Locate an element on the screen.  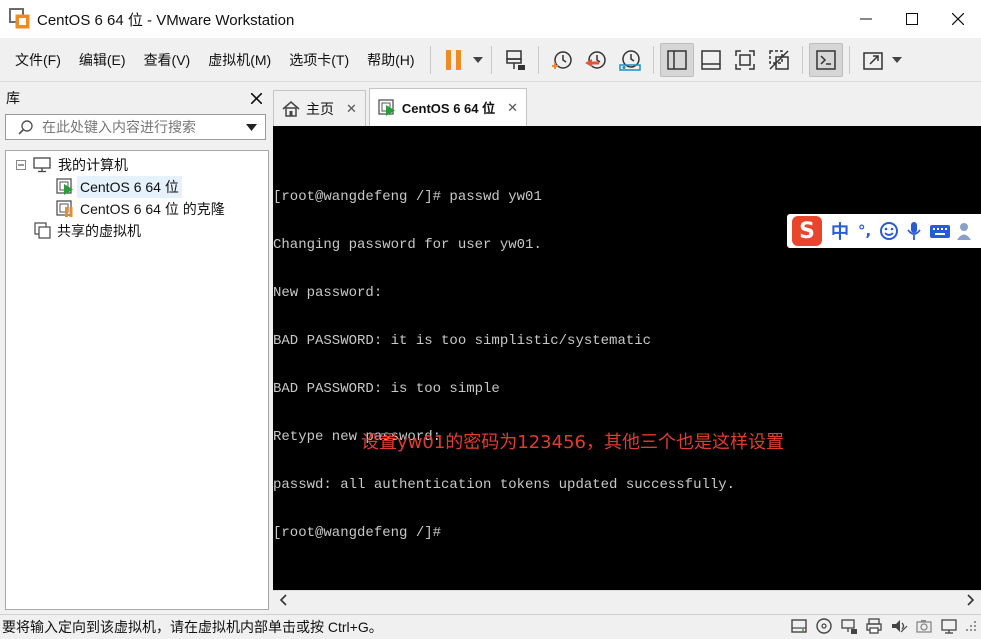
tab-centos-vm: CentOS 6 64 位 ✕ is located at coordinates (448, 107).